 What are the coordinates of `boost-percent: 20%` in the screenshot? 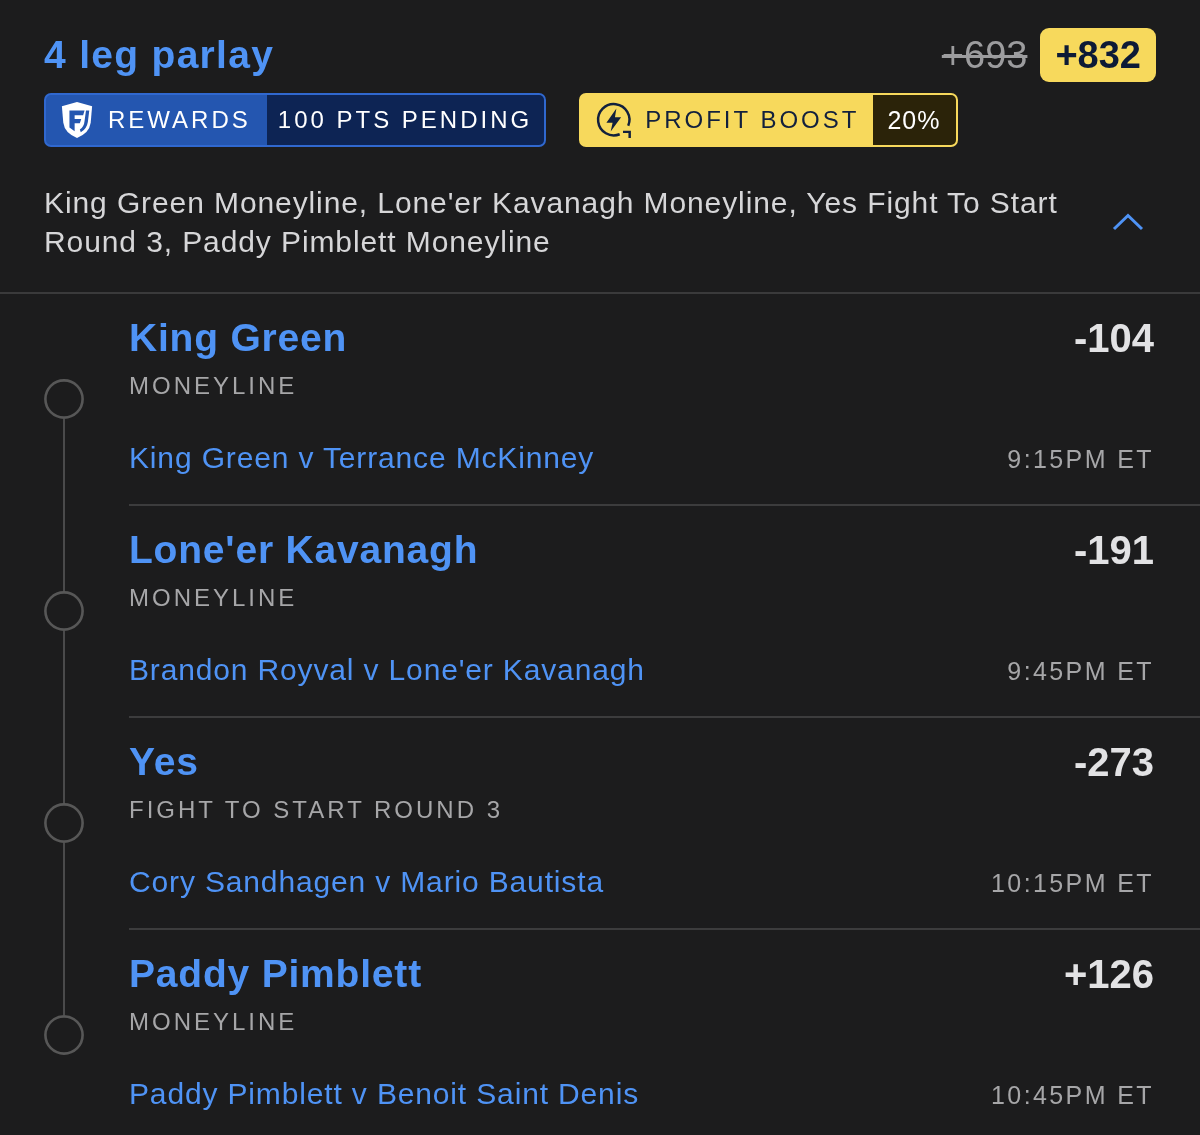 It's located at (915, 120).